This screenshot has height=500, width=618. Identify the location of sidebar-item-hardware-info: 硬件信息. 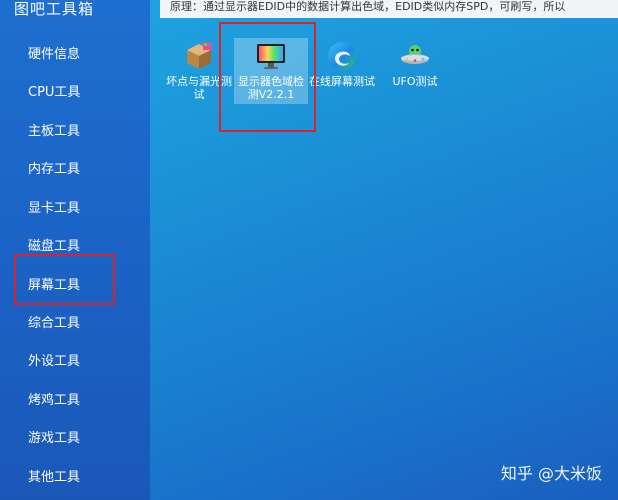
(54, 52).